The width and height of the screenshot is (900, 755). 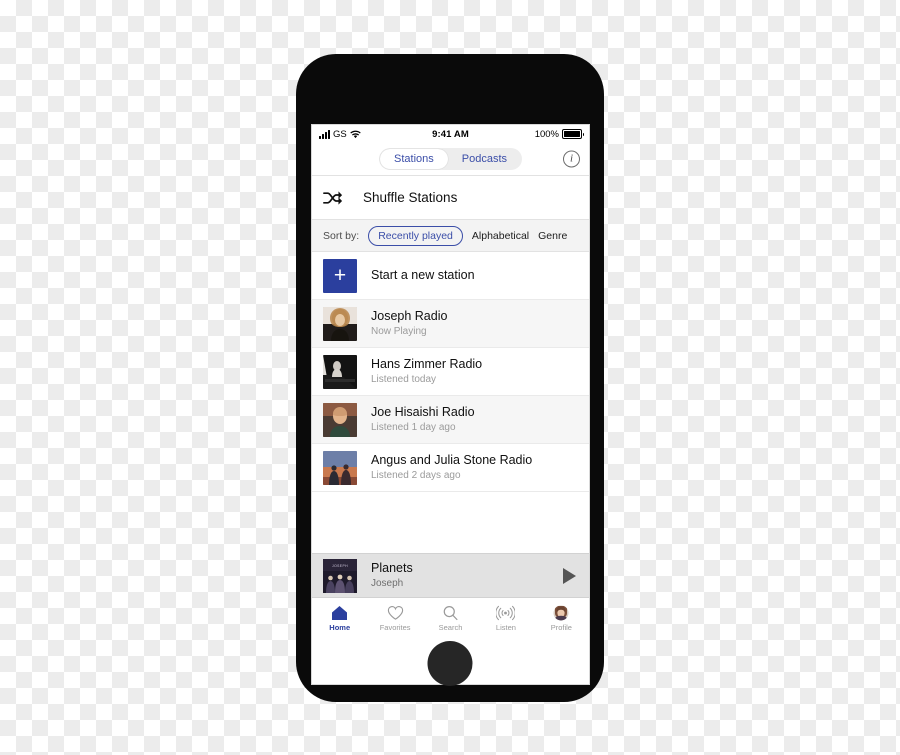 What do you see at coordinates (452, 459) in the screenshot?
I see `station-title: Angus and Julia Stone Radio` at bounding box center [452, 459].